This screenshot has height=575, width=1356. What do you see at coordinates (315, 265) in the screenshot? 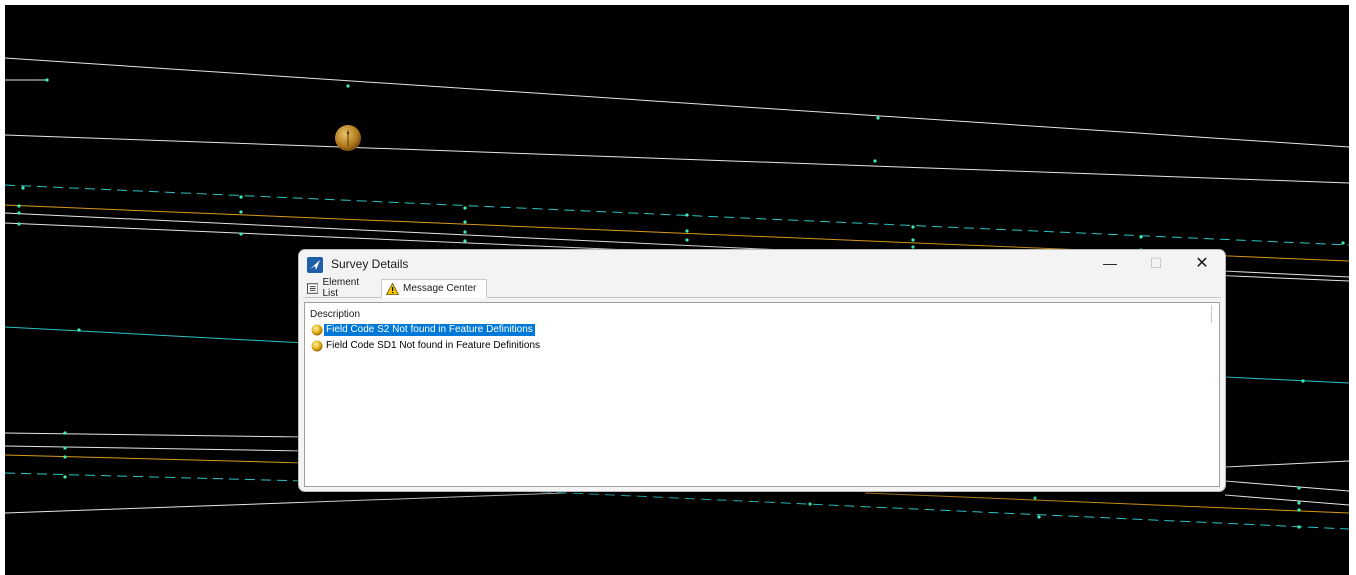
I see `survey-app-icon` at bounding box center [315, 265].